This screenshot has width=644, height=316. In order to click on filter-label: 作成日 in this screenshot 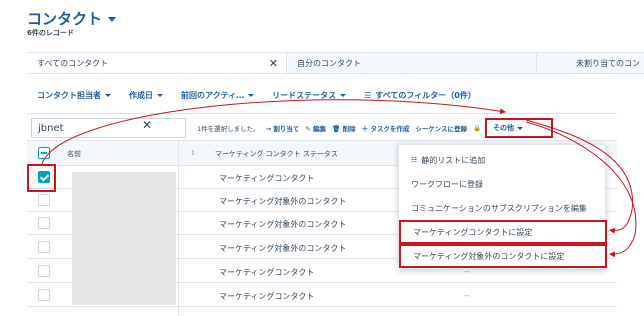, I will do `click(141, 95)`.